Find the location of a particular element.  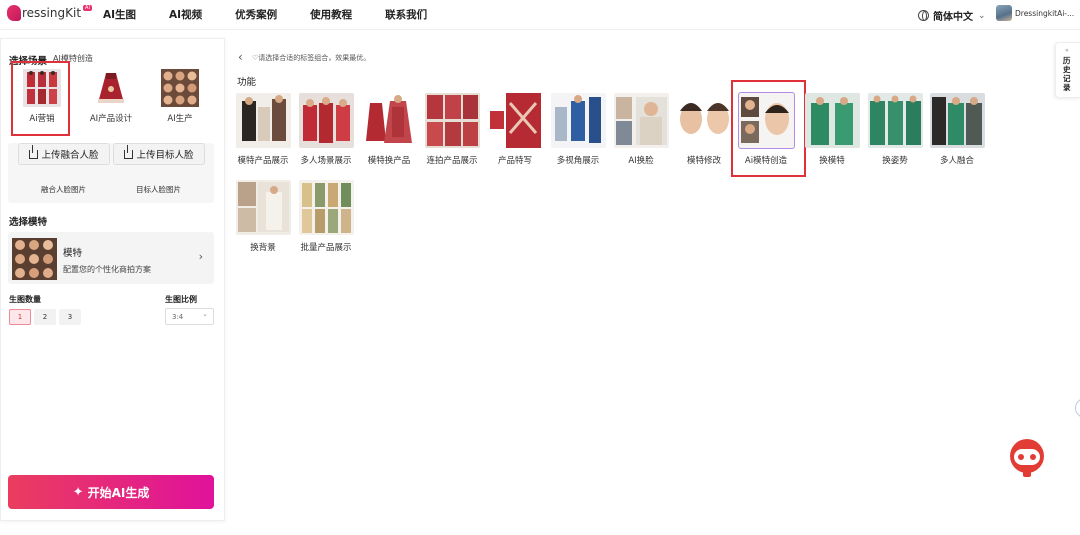

function-model-product-display: 模特产品展示 is located at coordinates (263, 129).